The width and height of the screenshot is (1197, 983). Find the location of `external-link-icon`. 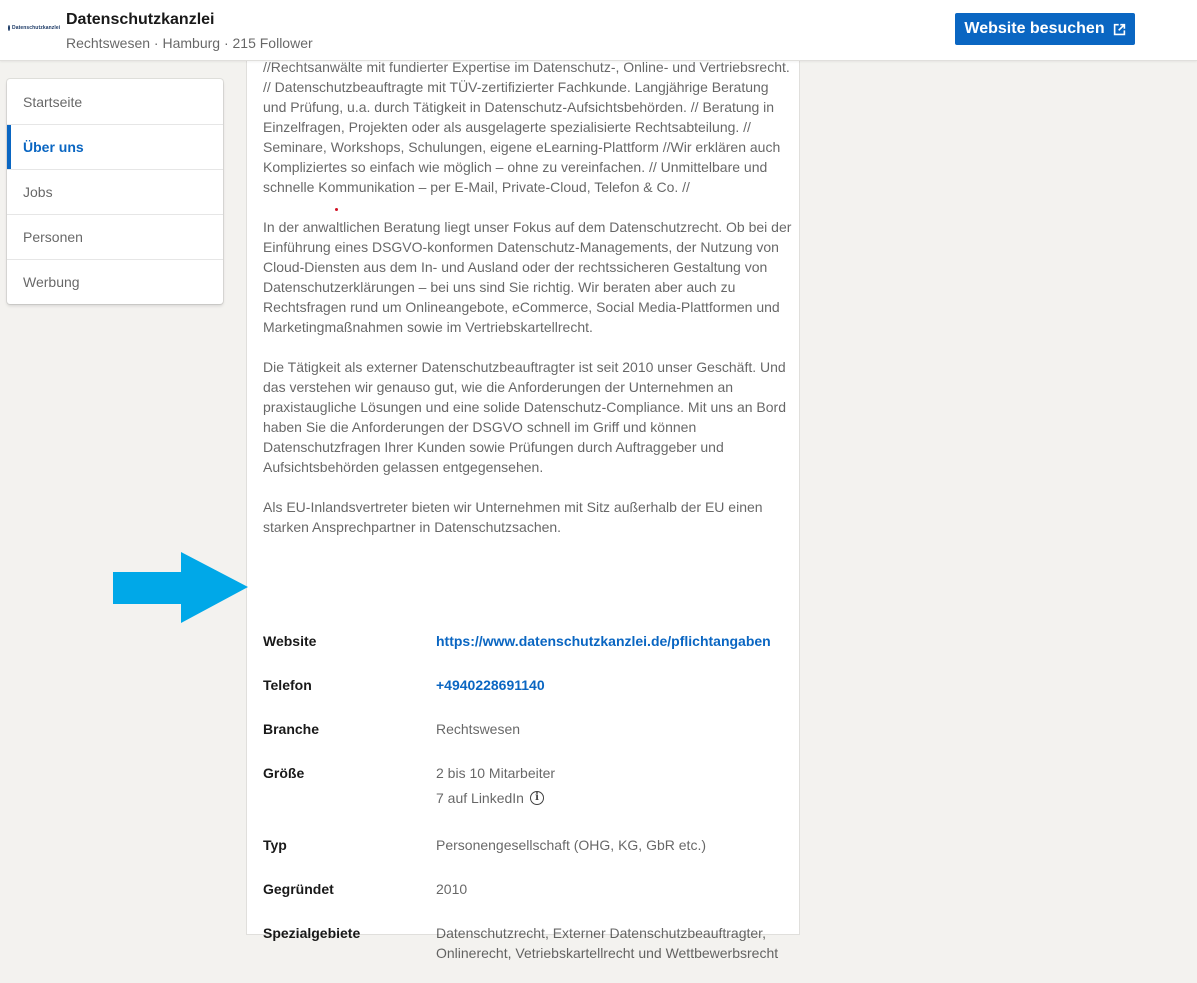

external-link-icon is located at coordinates (1119, 29).